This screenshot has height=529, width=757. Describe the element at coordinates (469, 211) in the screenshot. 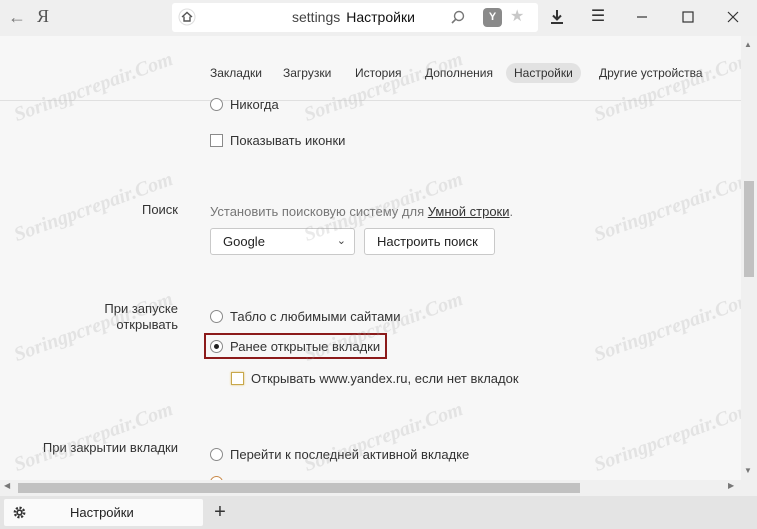

I see `smart-line-link: Умной строки` at that location.